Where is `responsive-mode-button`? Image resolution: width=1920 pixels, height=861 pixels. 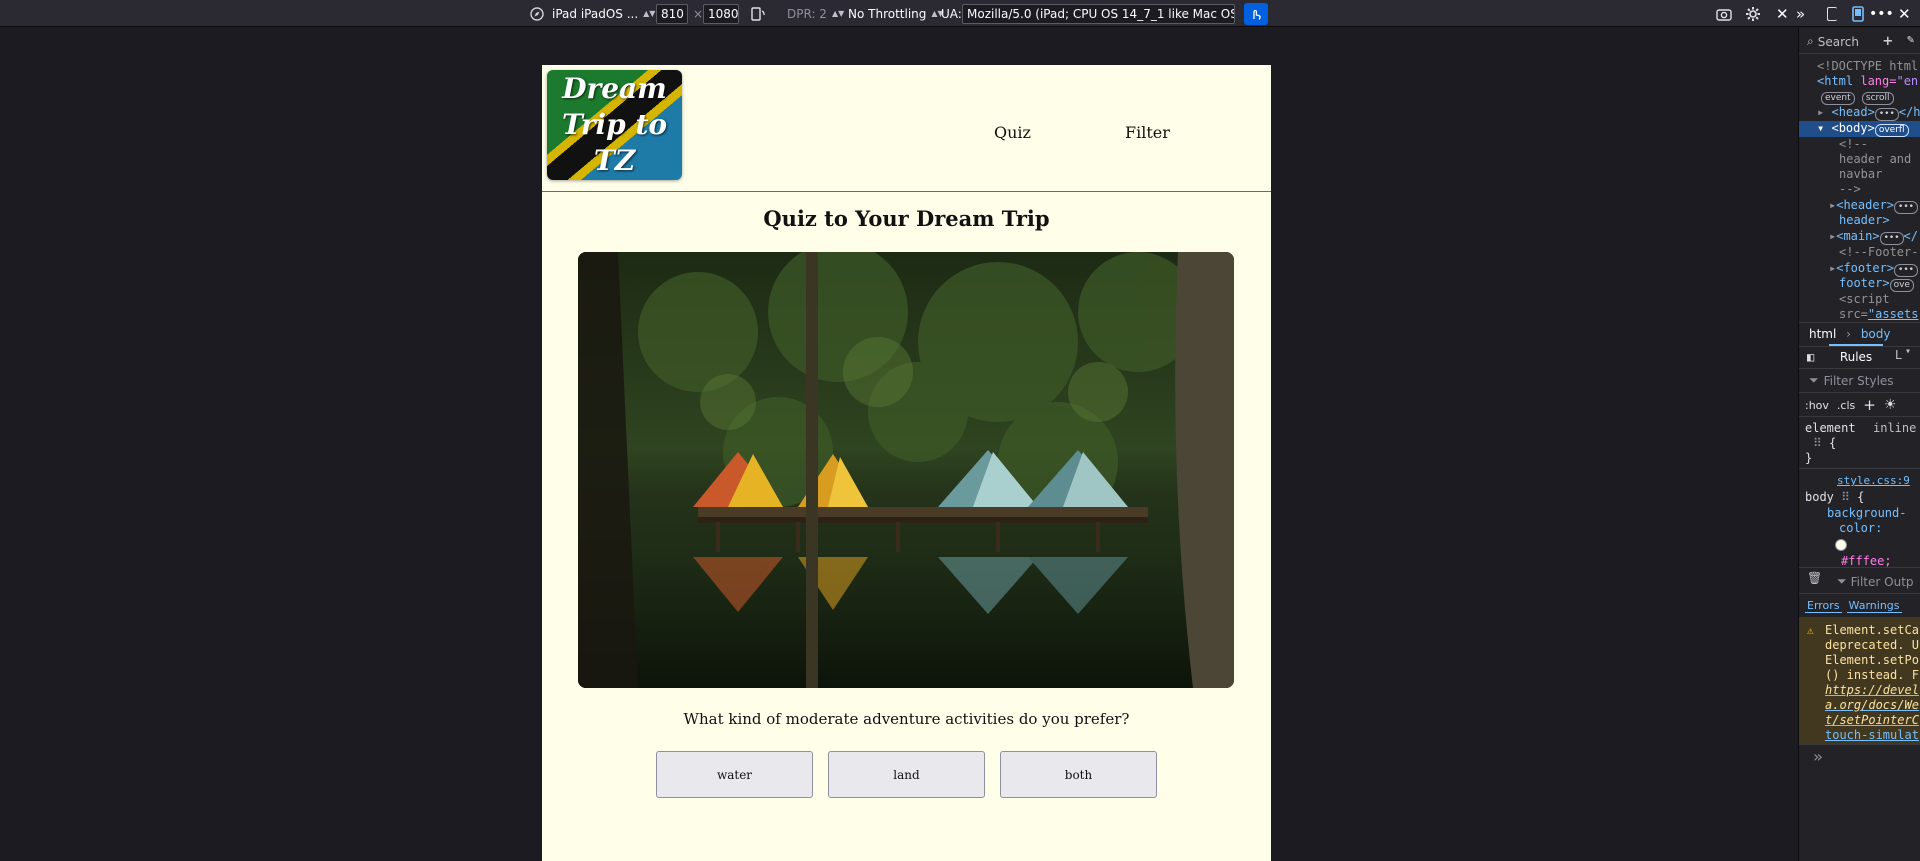 responsive-mode-button is located at coordinates (1858, 13).